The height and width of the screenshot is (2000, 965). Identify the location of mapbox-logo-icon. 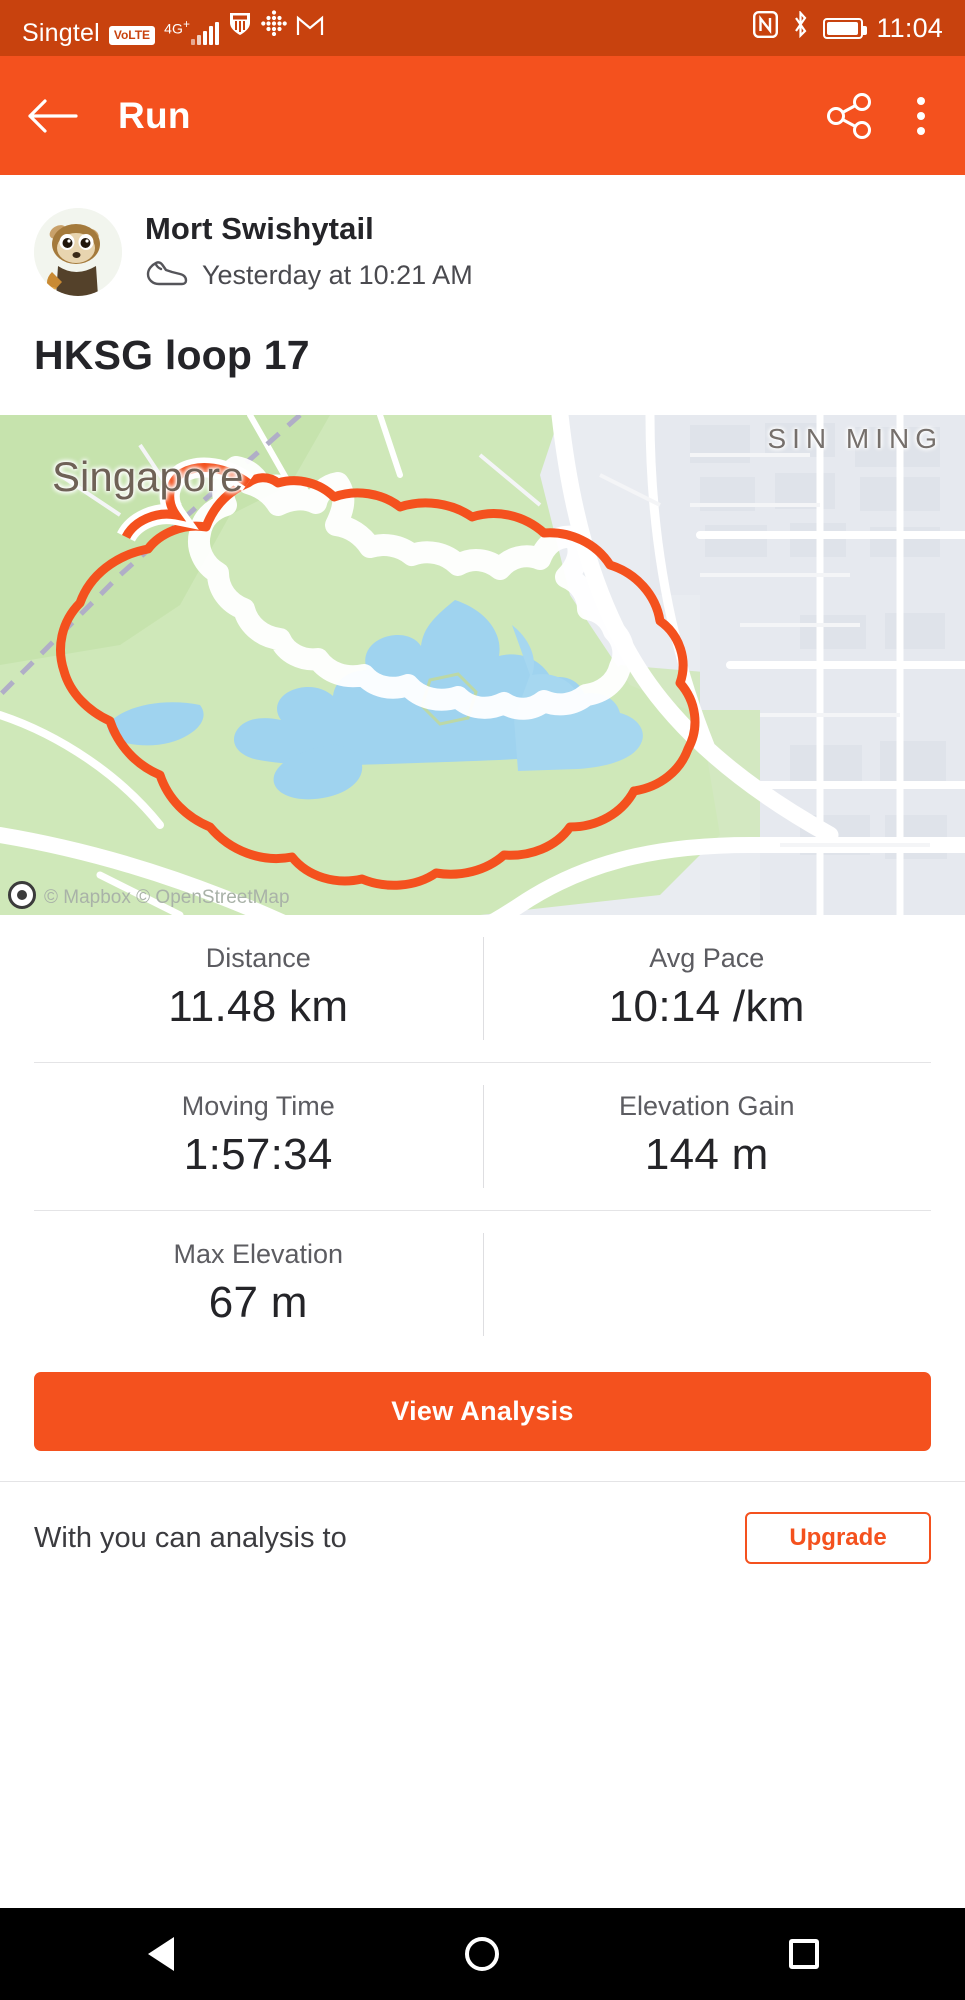
(22, 895).